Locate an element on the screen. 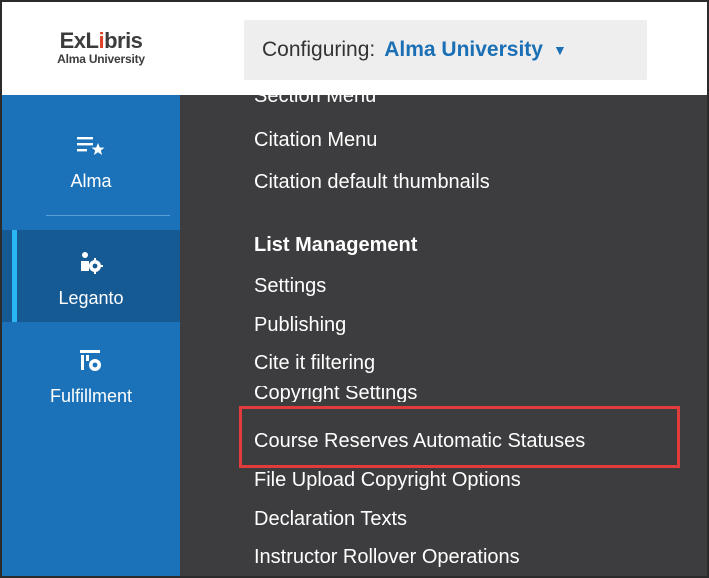 The image size is (709, 578). list-star-icon is located at coordinates (91, 146).